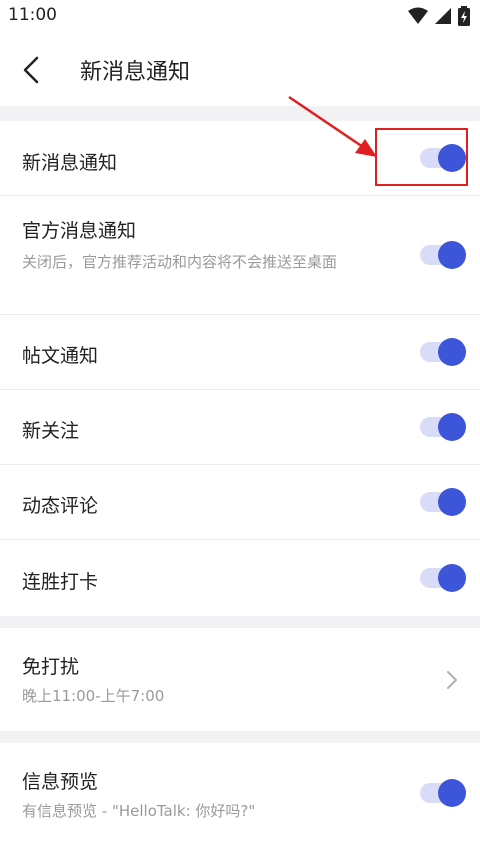 This screenshot has width=480, height=859. Describe the element at coordinates (139, 811) in the screenshot. I see `row-sublabel: 有信息预览 - "HelloTalk: 你好吗?"` at that location.